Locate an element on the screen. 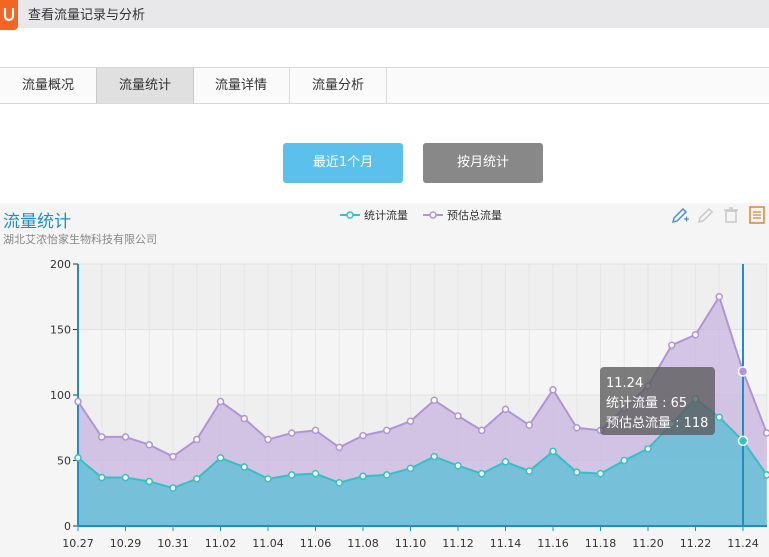 The width and height of the screenshot is (769, 557). y-tick-label: 200 is located at coordinates (60, 264).